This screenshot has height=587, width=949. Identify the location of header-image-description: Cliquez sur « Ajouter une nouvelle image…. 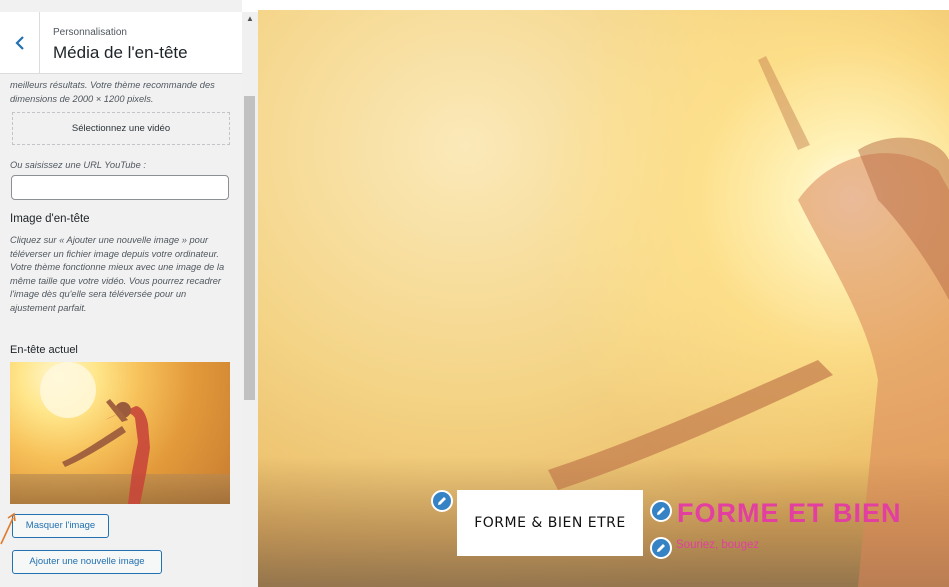
(117, 274).